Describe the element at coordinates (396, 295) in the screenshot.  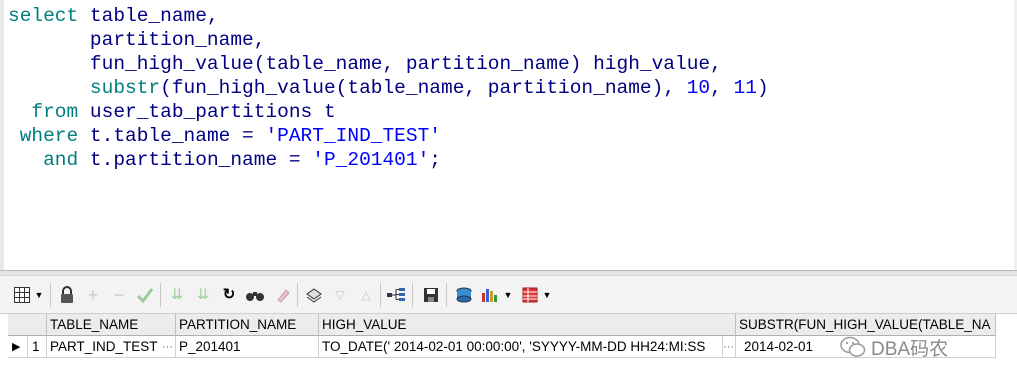
I see `tree-icon` at that location.